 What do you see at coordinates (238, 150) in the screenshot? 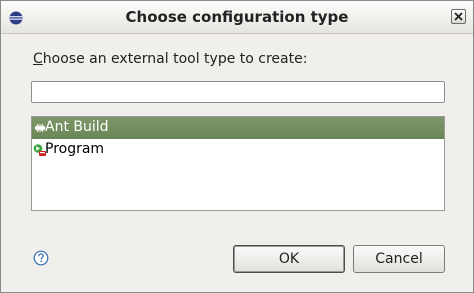
I see `list-item-program: Program` at bounding box center [238, 150].